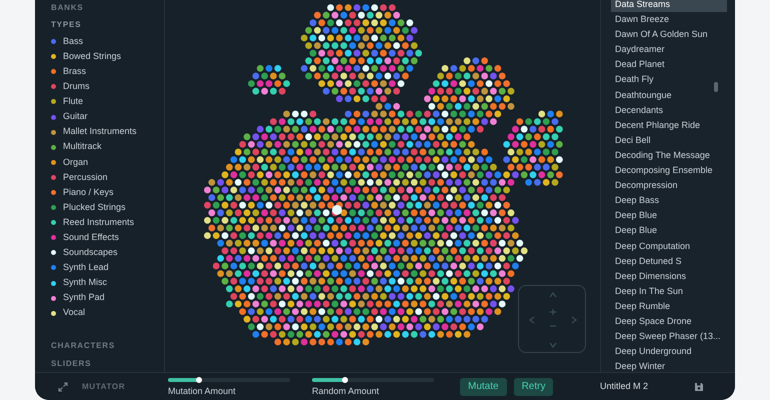 Image resolution: width=770 pixels, height=400 pixels. I want to click on type-item: Percussion, so click(85, 177).